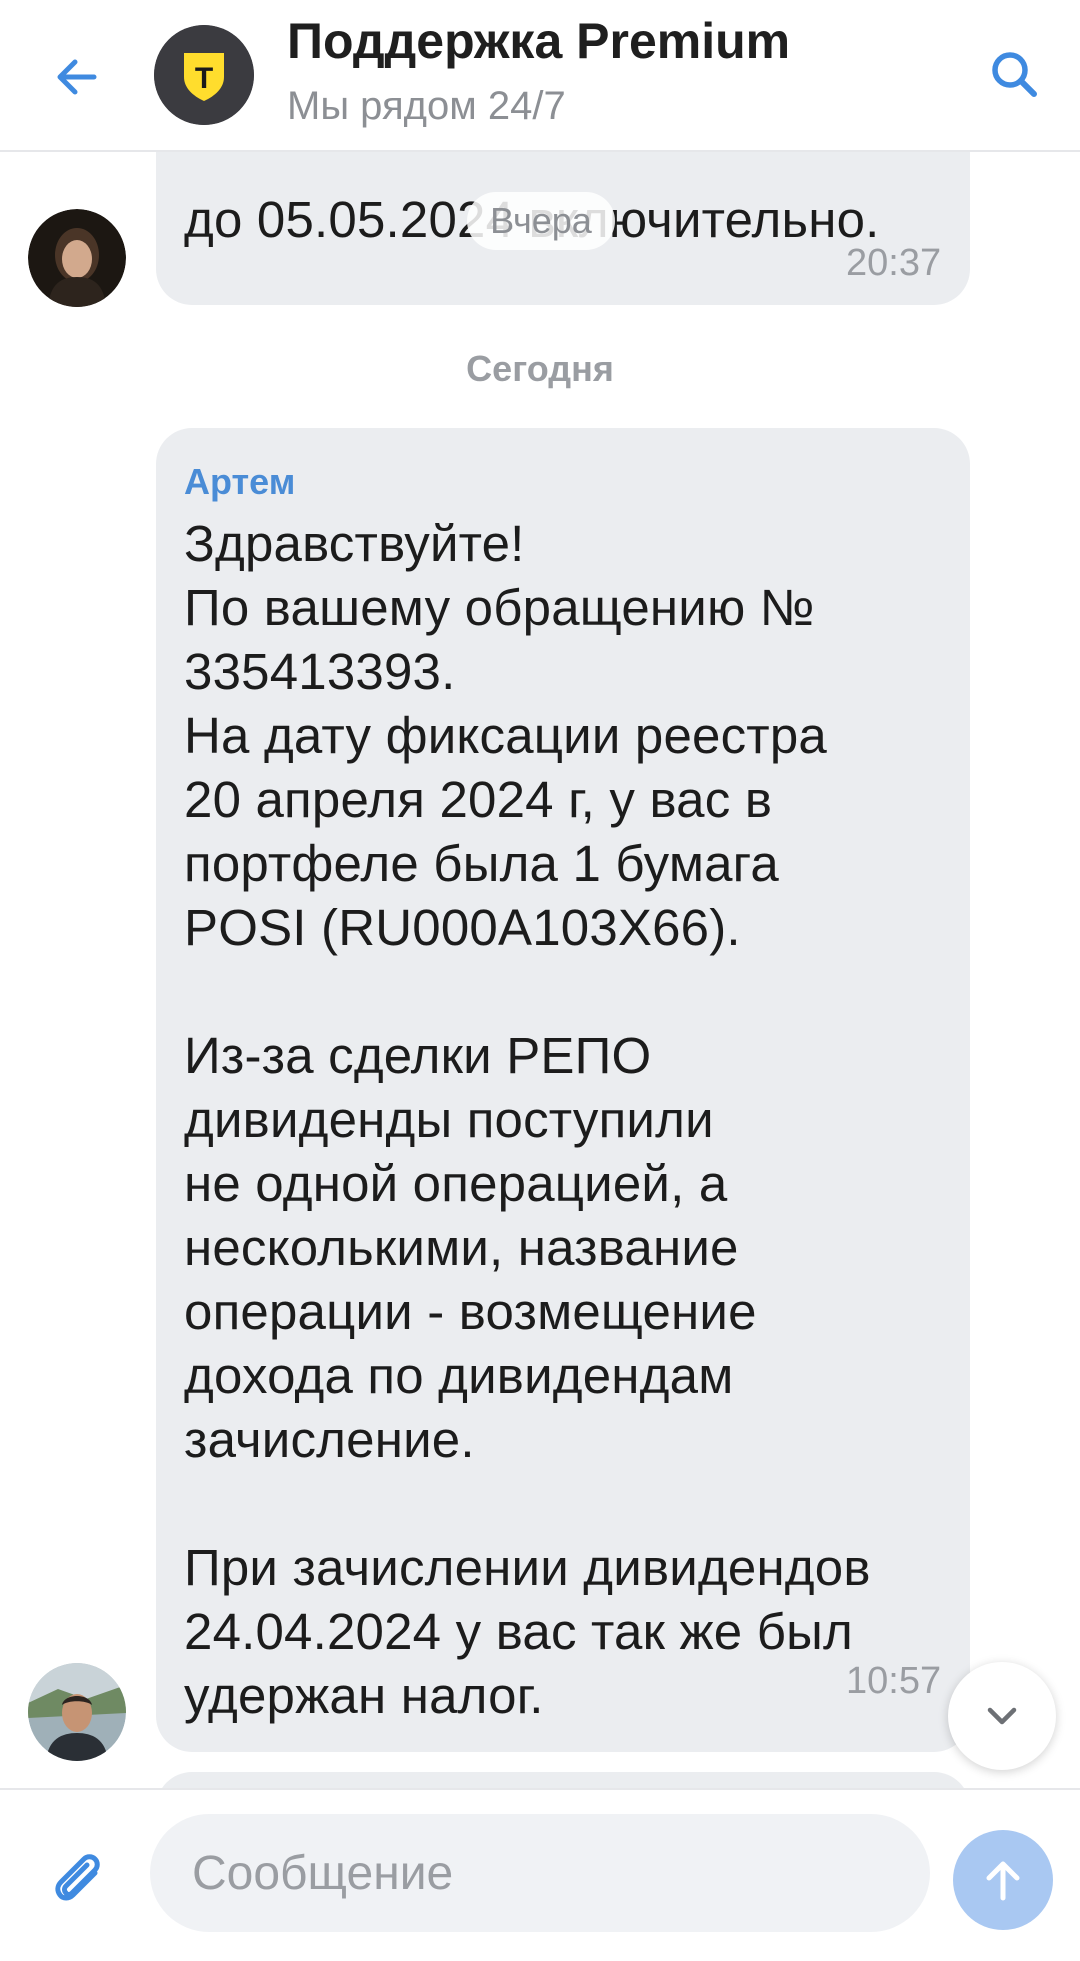 The height and width of the screenshot is (1961, 1080). I want to click on agent-avatar, so click(77, 1712).